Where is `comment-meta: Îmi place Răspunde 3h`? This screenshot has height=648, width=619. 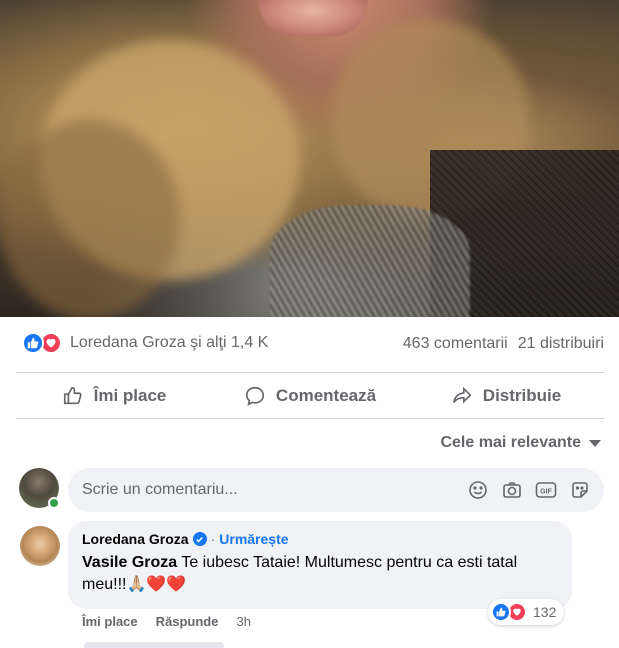 comment-meta: Îmi place Răspunde 3h is located at coordinates (166, 621).